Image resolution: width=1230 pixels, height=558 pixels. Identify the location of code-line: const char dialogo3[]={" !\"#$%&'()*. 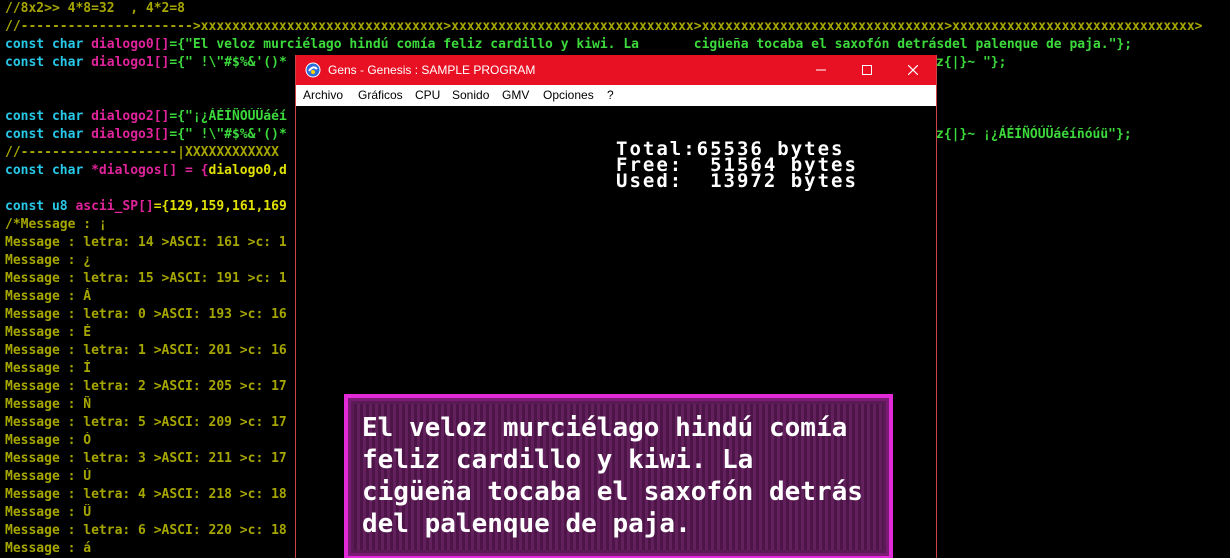
(146, 135).